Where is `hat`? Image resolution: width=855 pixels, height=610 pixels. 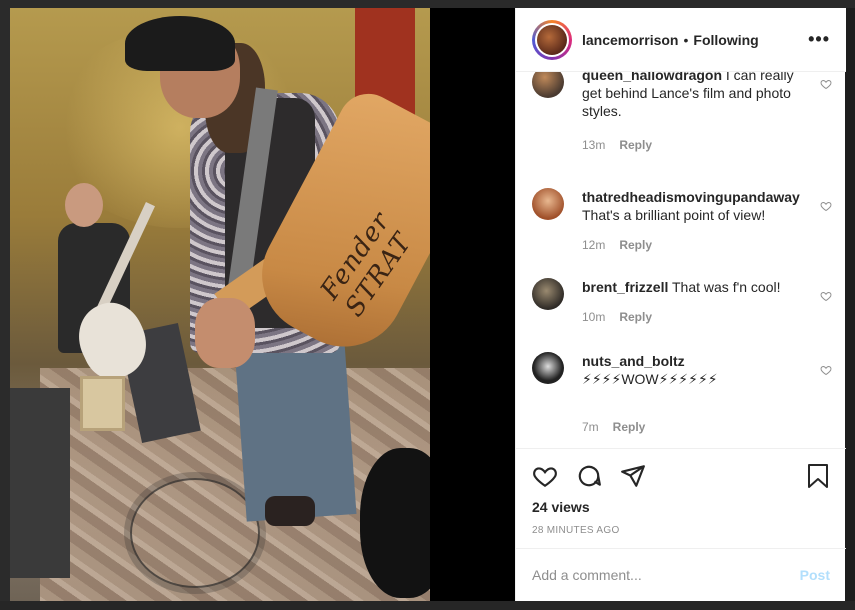 hat is located at coordinates (180, 43).